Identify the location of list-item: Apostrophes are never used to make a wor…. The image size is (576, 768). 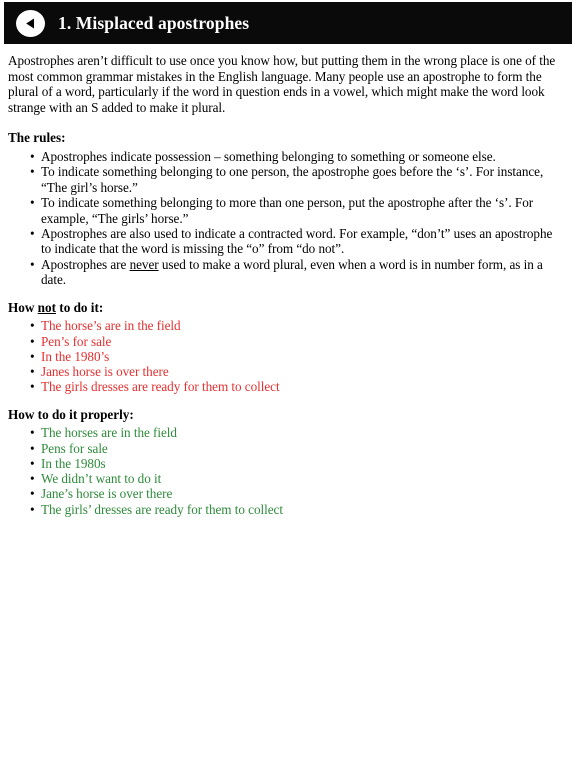
(298, 272).